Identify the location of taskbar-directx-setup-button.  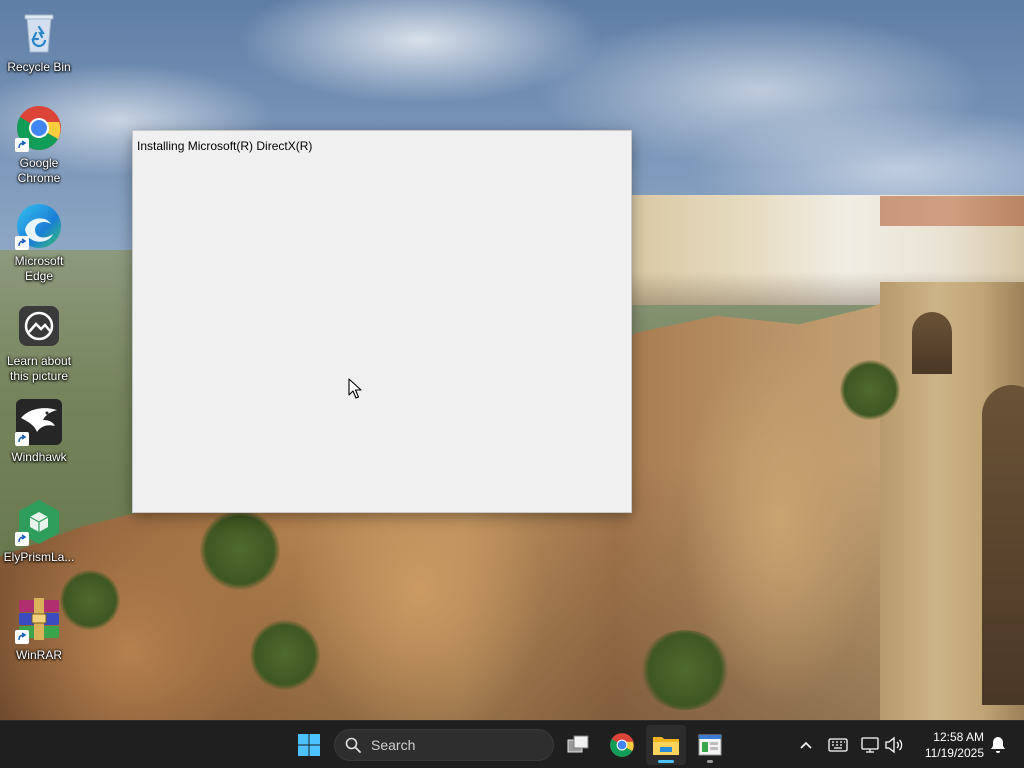
(710, 745).